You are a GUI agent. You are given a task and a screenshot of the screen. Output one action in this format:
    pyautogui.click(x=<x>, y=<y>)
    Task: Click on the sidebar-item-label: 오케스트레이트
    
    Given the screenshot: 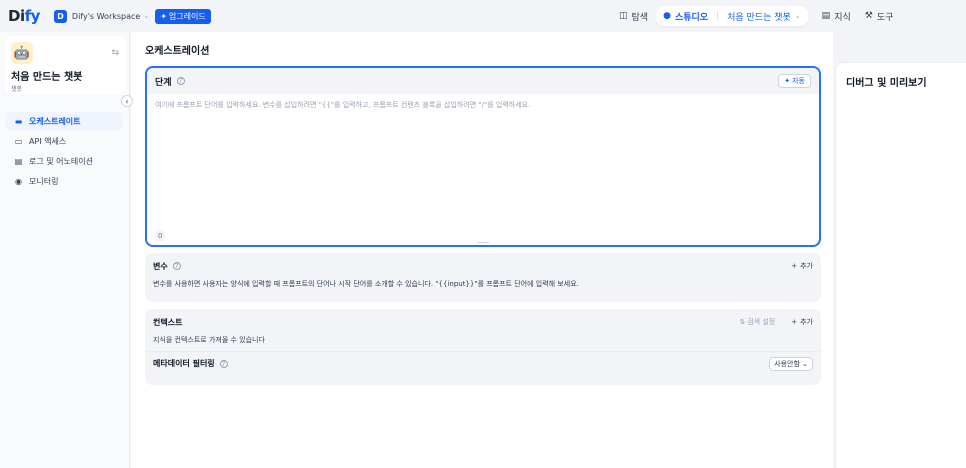 What is the action you would take?
    pyautogui.click(x=55, y=121)
    